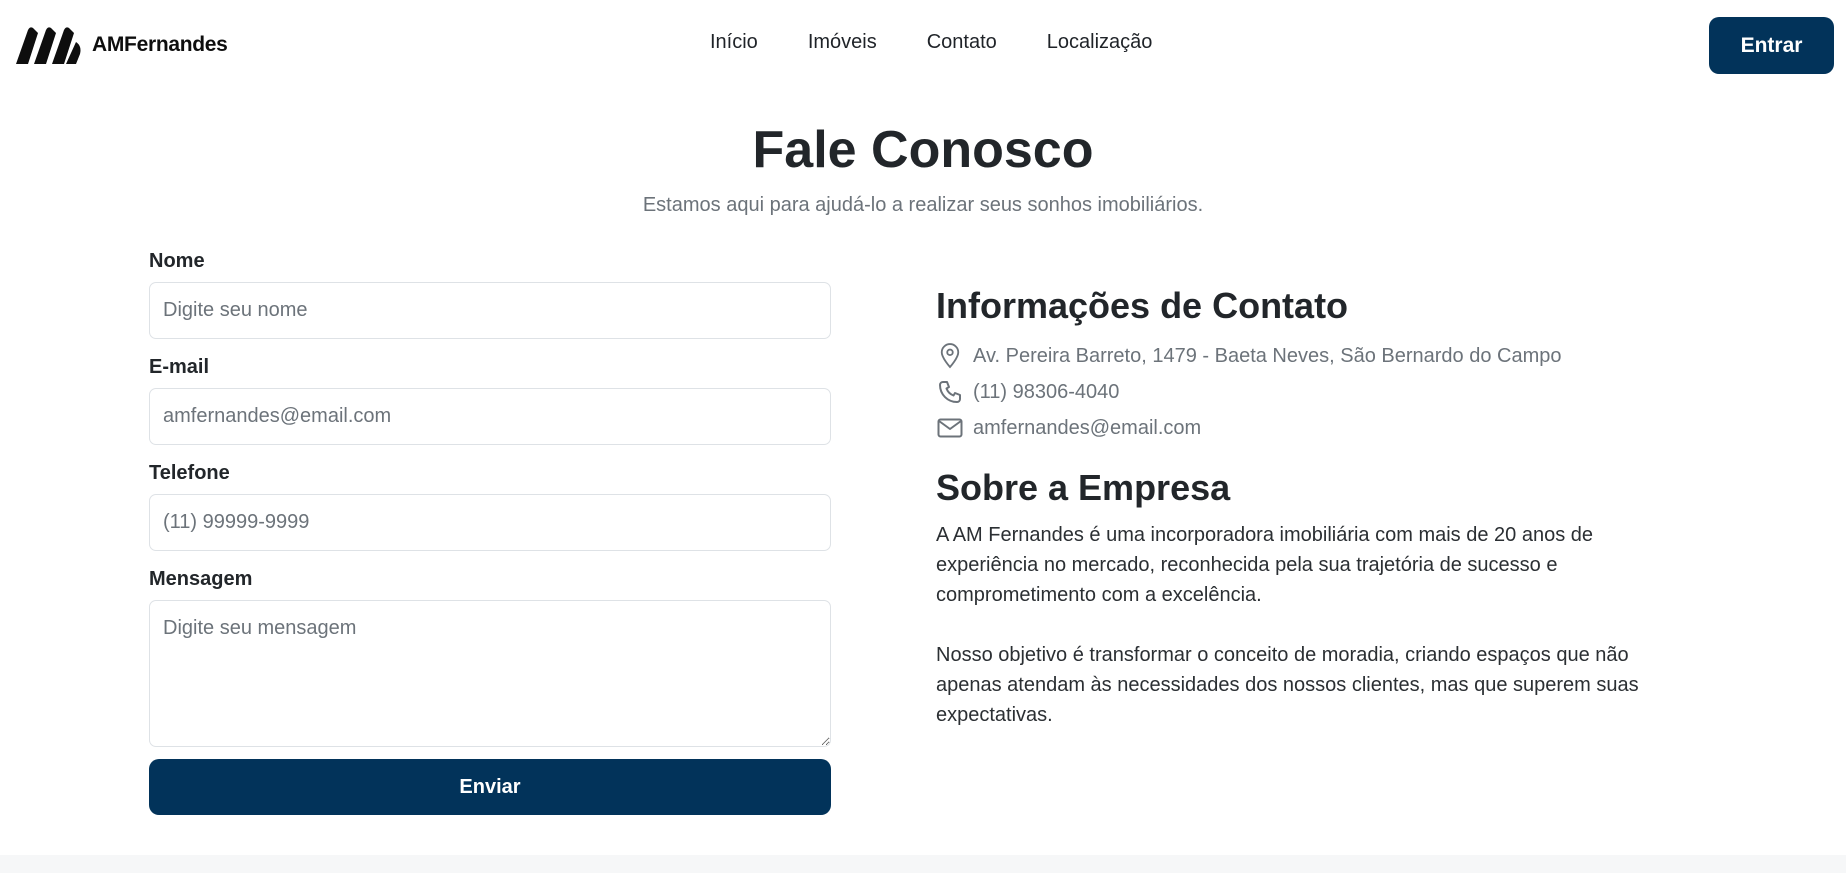  What do you see at coordinates (950, 428) in the screenshot?
I see `mail-icon` at bounding box center [950, 428].